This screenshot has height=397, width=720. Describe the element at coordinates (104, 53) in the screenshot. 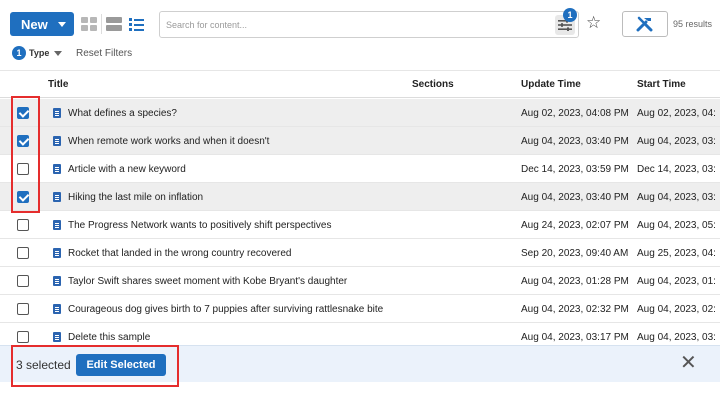

I see `reset-filters-link: Reset Filters` at that location.